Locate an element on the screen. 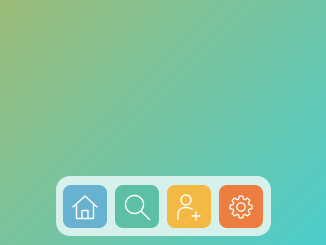  home-button is located at coordinates (85, 206).